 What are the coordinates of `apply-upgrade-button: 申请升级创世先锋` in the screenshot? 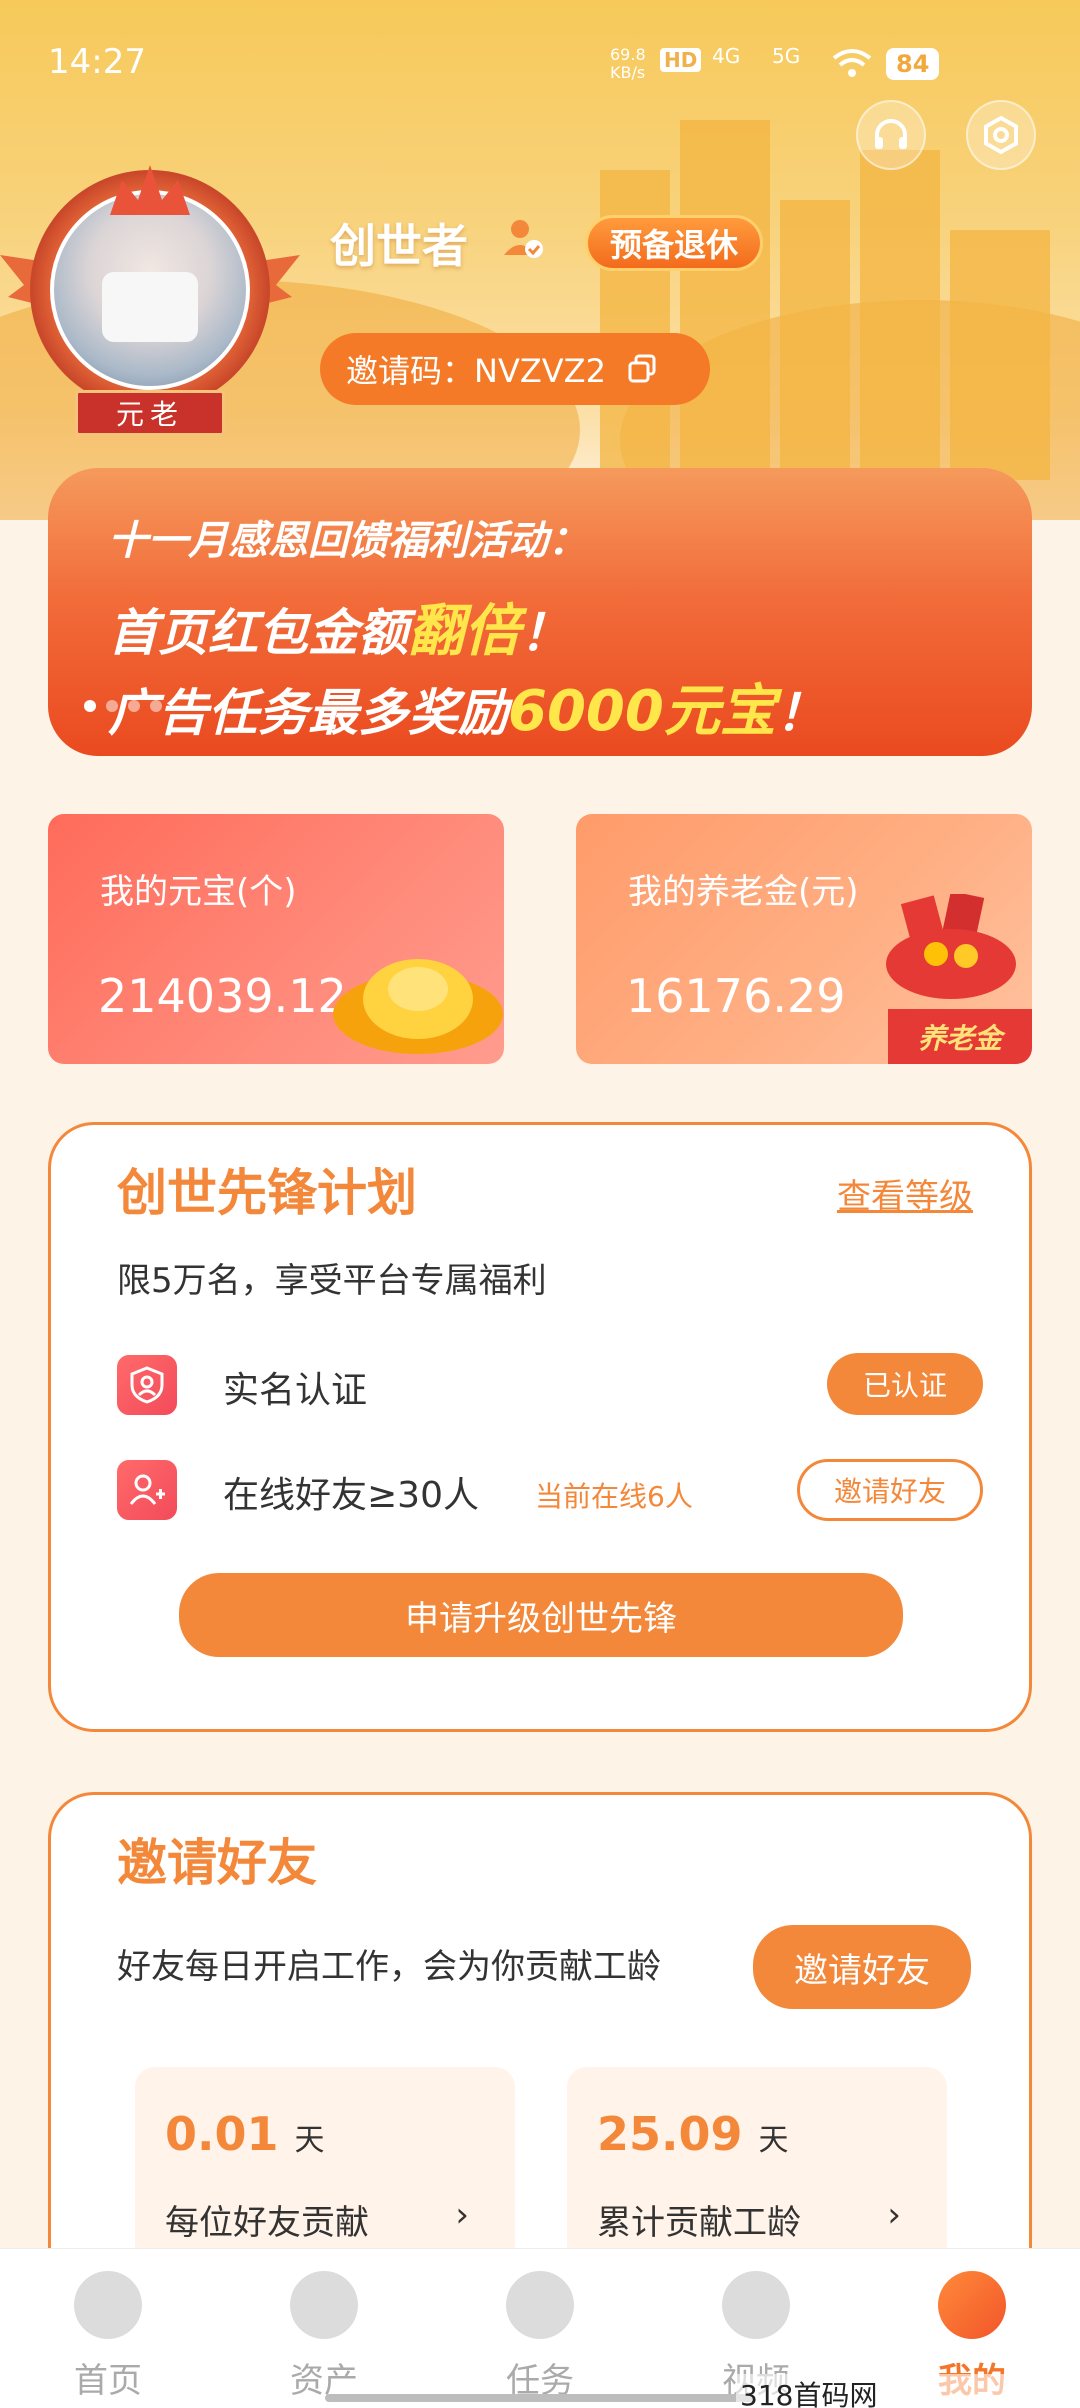 It's located at (541, 1615).